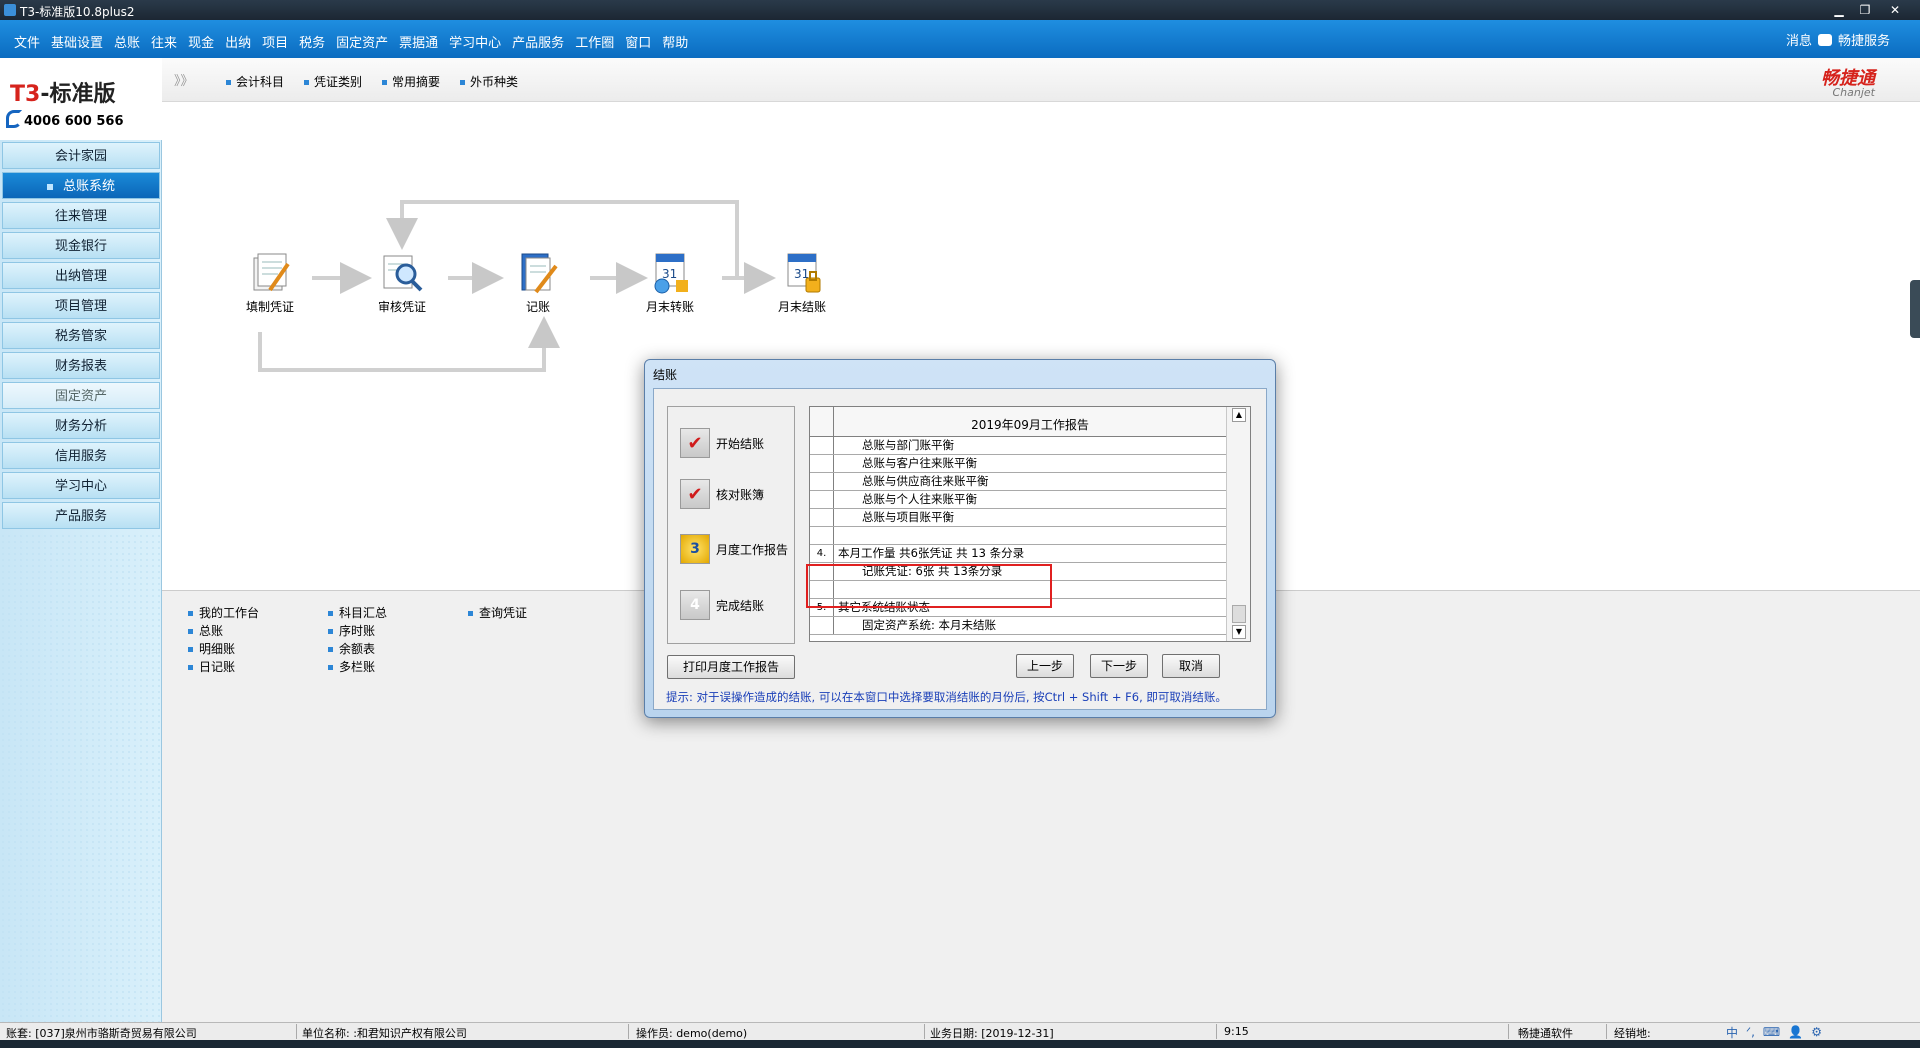 This screenshot has height=1048, width=1920. Describe the element at coordinates (238, 41) in the screenshot. I see `menu-item: 出纳` at that location.